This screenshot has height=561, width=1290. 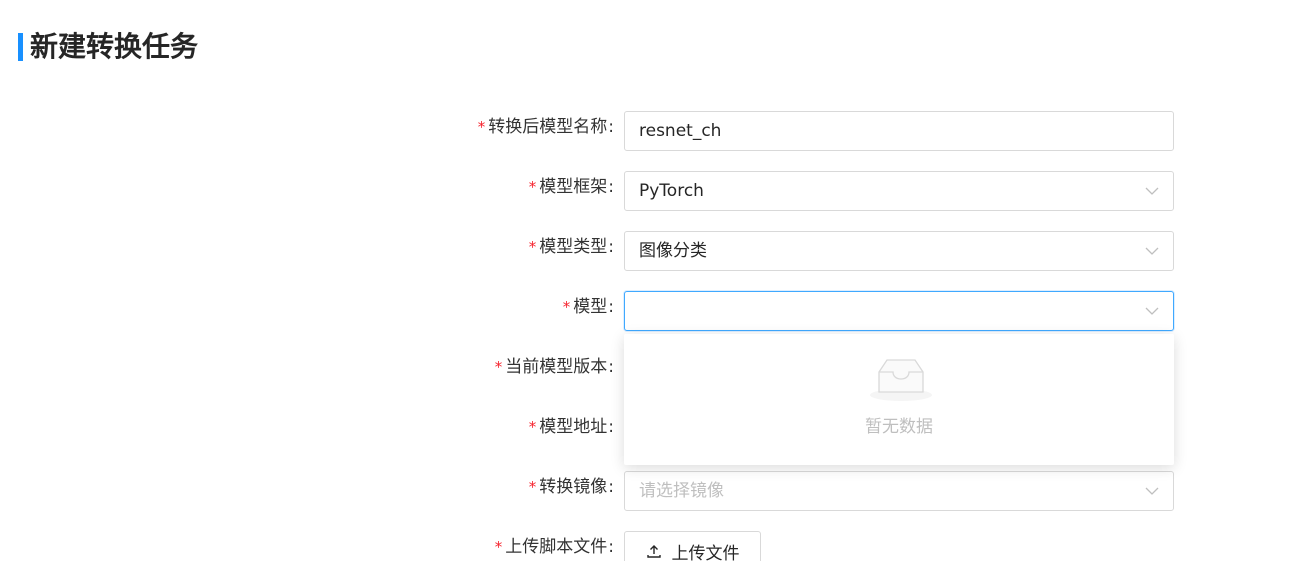 I want to click on model-select, so click(x=899, y=311).